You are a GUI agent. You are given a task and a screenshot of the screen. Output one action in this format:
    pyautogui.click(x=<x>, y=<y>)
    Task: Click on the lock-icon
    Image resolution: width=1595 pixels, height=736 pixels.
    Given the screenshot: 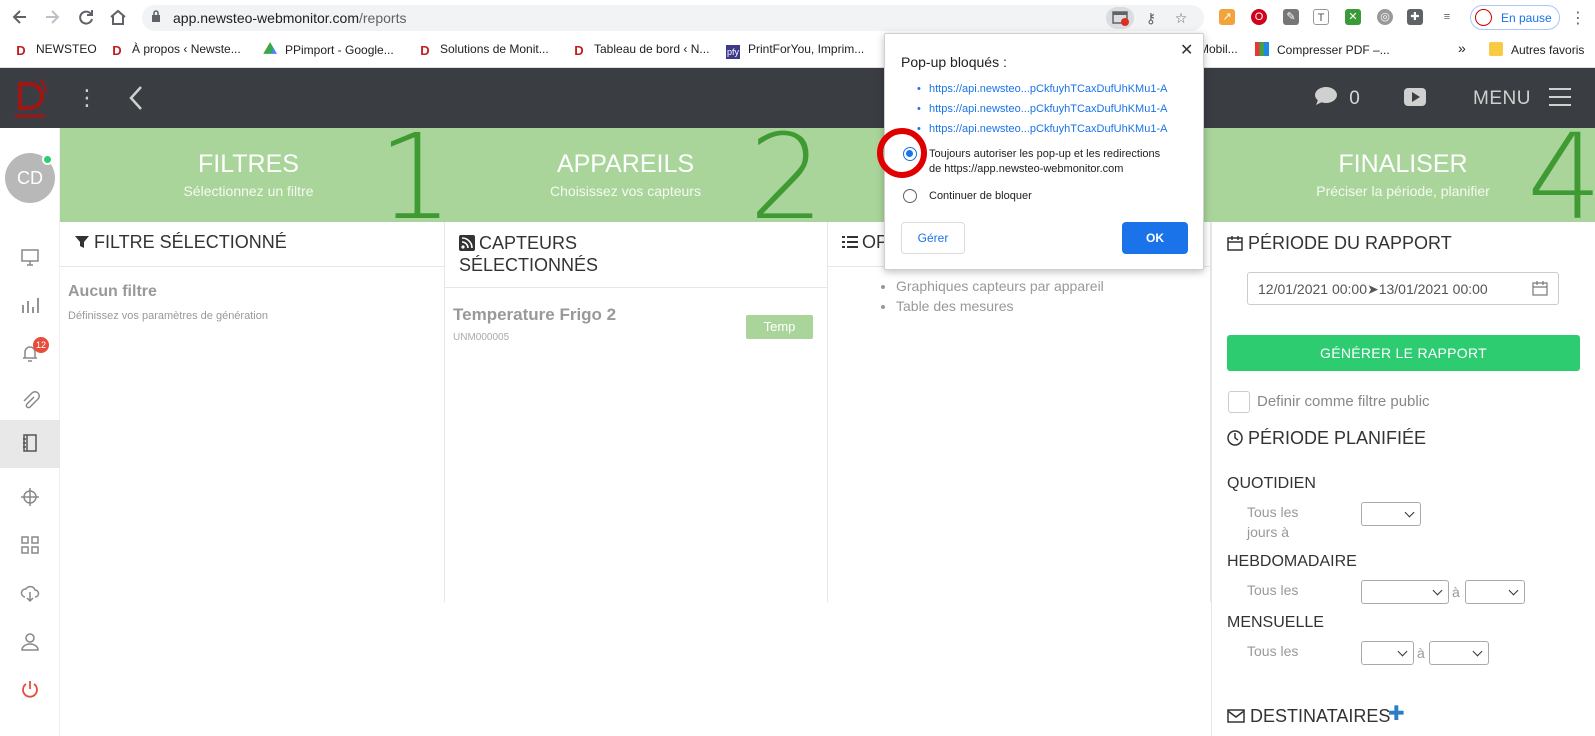 What is the action you would take?
    pyautogui.click(x=156, y=16)
    